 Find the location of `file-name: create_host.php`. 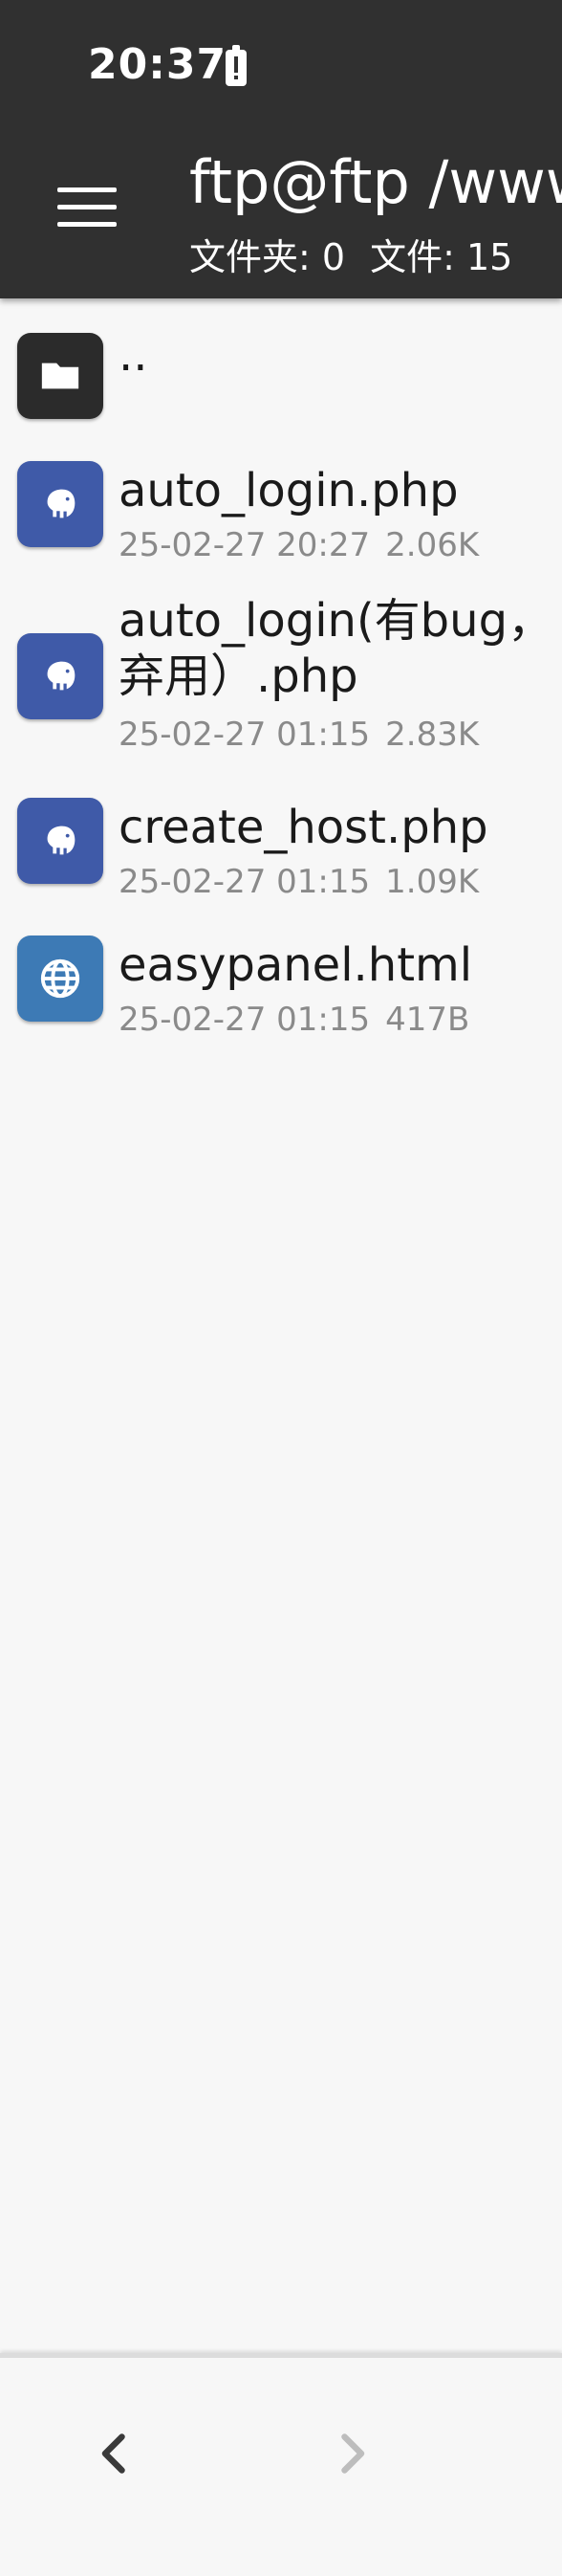

file-name: create_host.php is located at coordinates (303, 827).